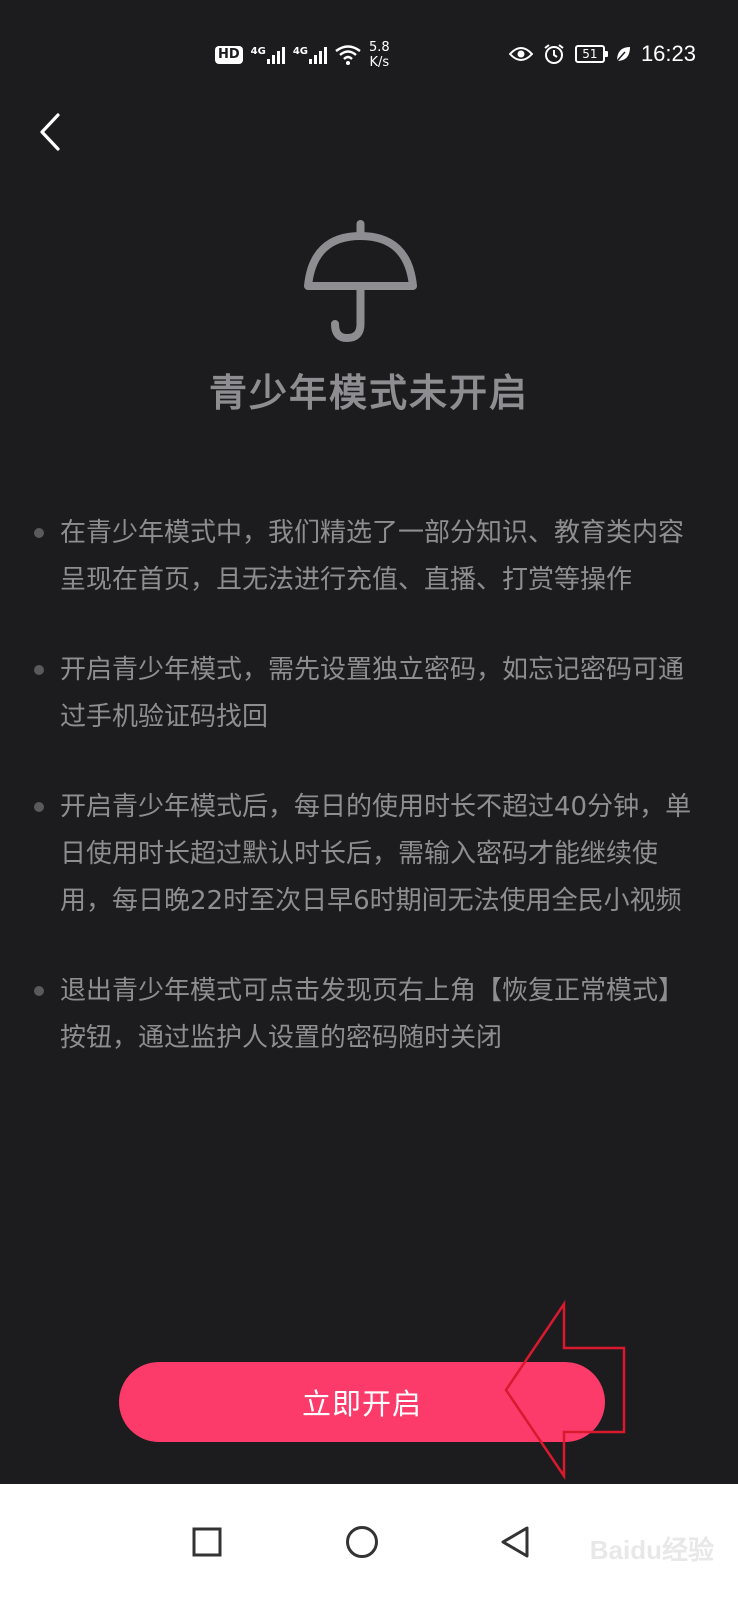 The width and height of the screenshot is (738, 1600). I want to click on status-bar-left: HD 4G 4G 5.8 K/s, so click(302, 55).